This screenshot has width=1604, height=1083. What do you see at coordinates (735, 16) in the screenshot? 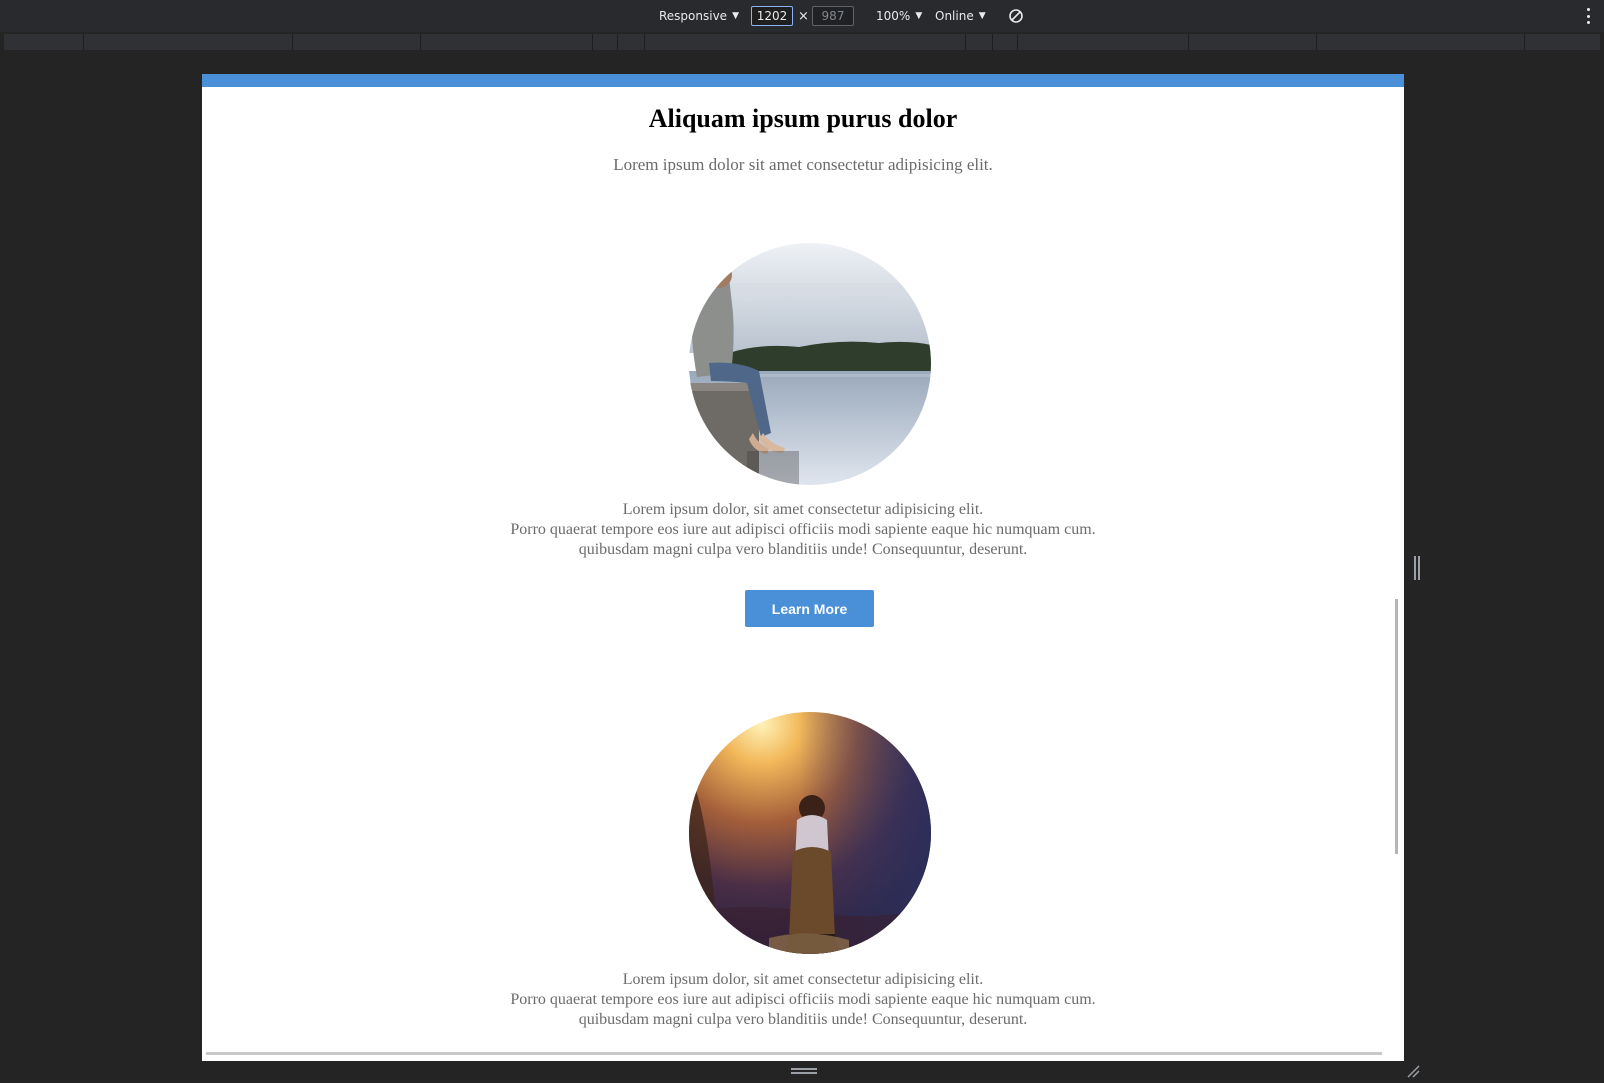
I see `device-caret-icon: ▼` at bounding box center [735, 16].